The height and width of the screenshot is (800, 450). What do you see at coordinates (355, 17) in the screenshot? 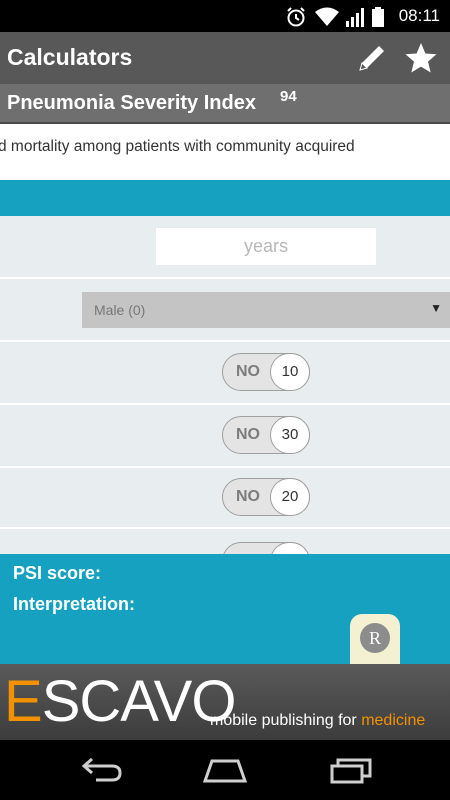
I see `signal-icon` at bounding box center [355, 17].